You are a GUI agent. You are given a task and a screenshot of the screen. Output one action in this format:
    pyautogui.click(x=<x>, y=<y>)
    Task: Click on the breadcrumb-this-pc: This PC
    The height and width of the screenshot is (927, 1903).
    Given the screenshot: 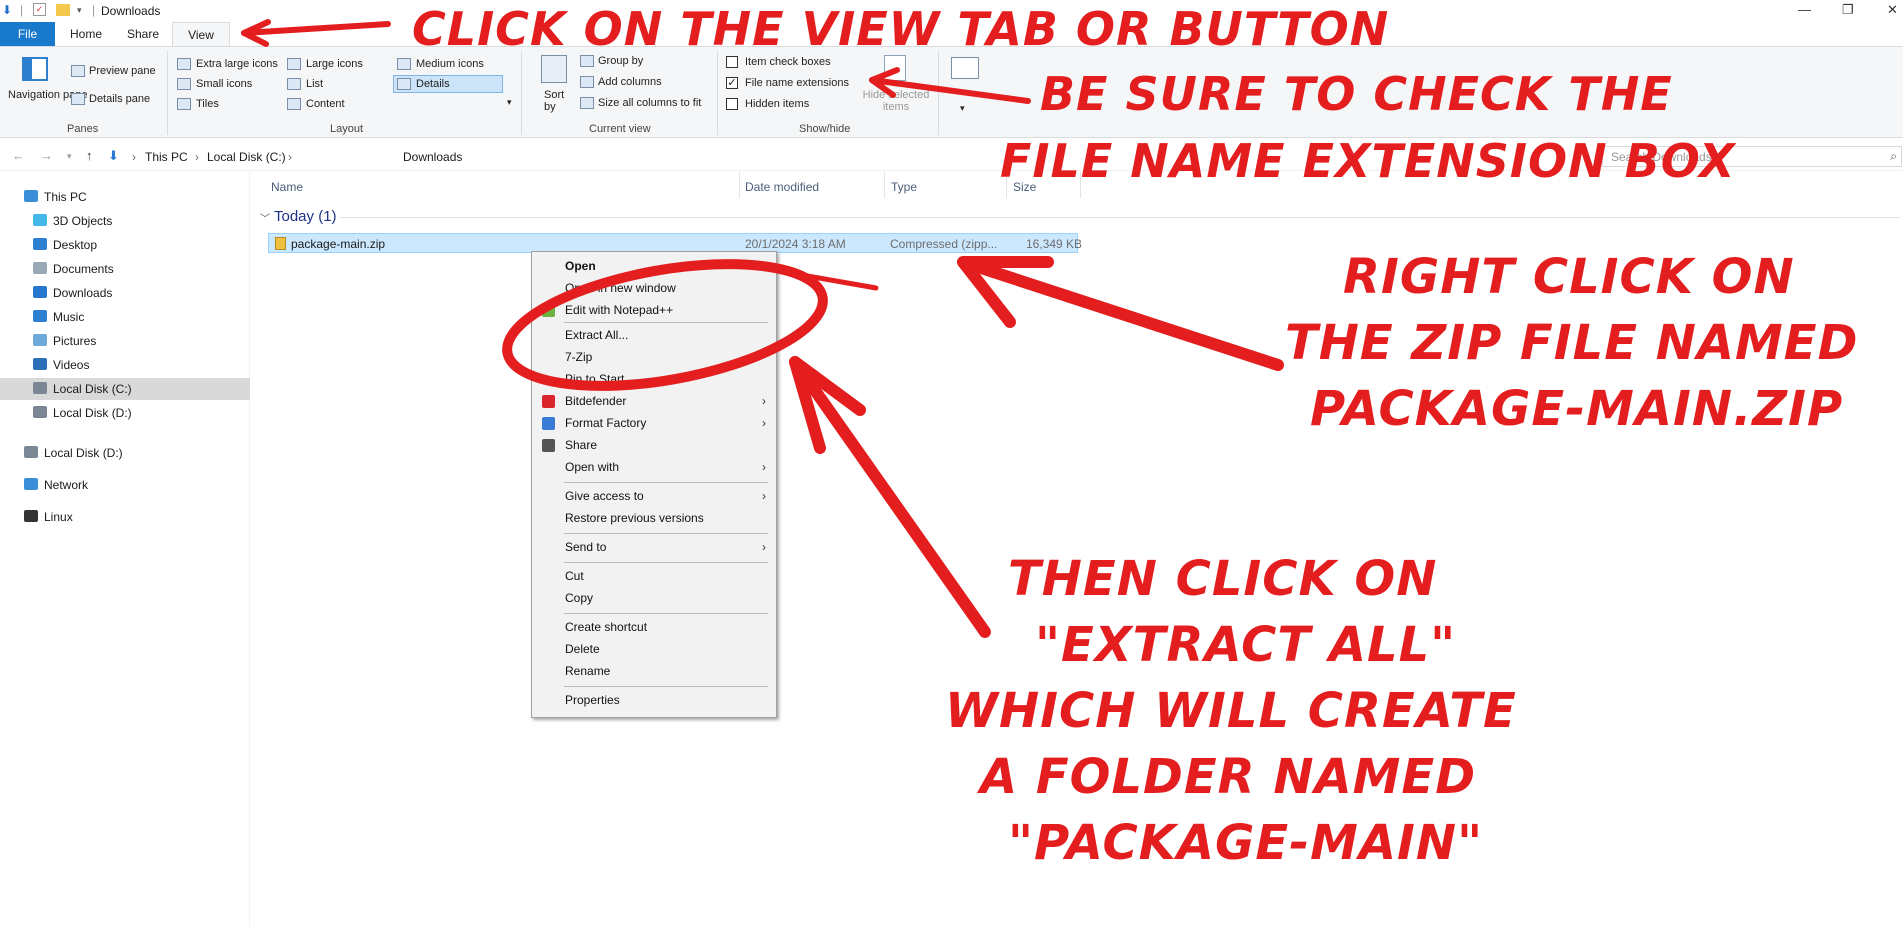 What is the action you would take?
    pyautogui.click(x=166, y=157)
    